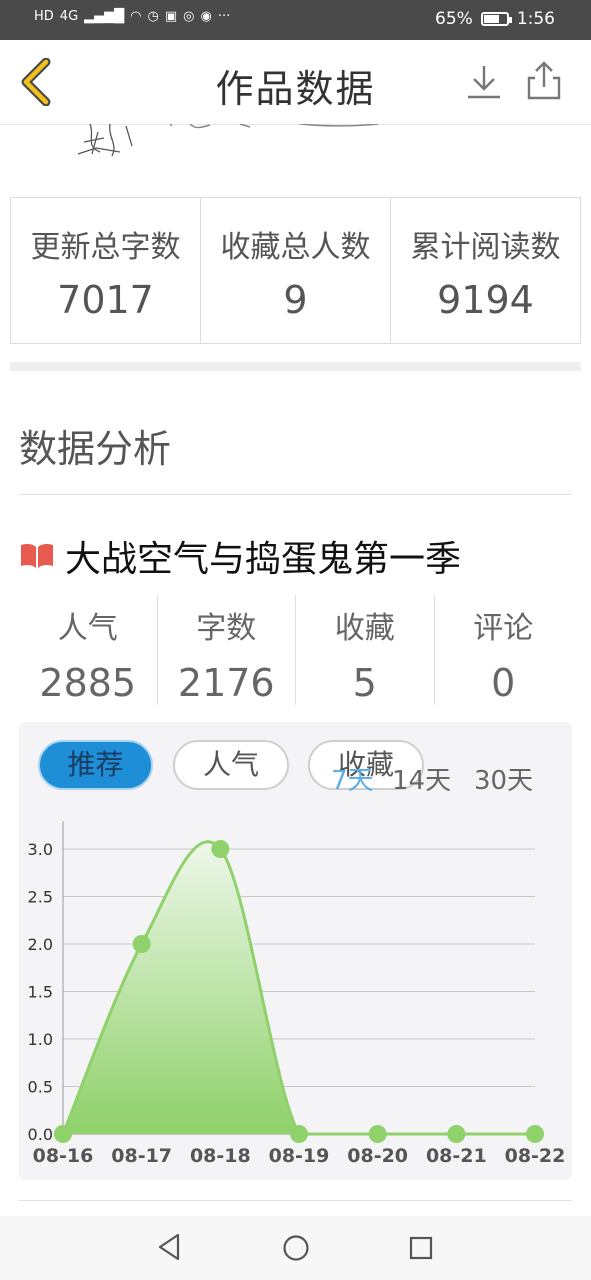  What do you see at coordinates (295, 300) in the screenshot?
I see `stat-value: 9` at bounding box center [295, 300].